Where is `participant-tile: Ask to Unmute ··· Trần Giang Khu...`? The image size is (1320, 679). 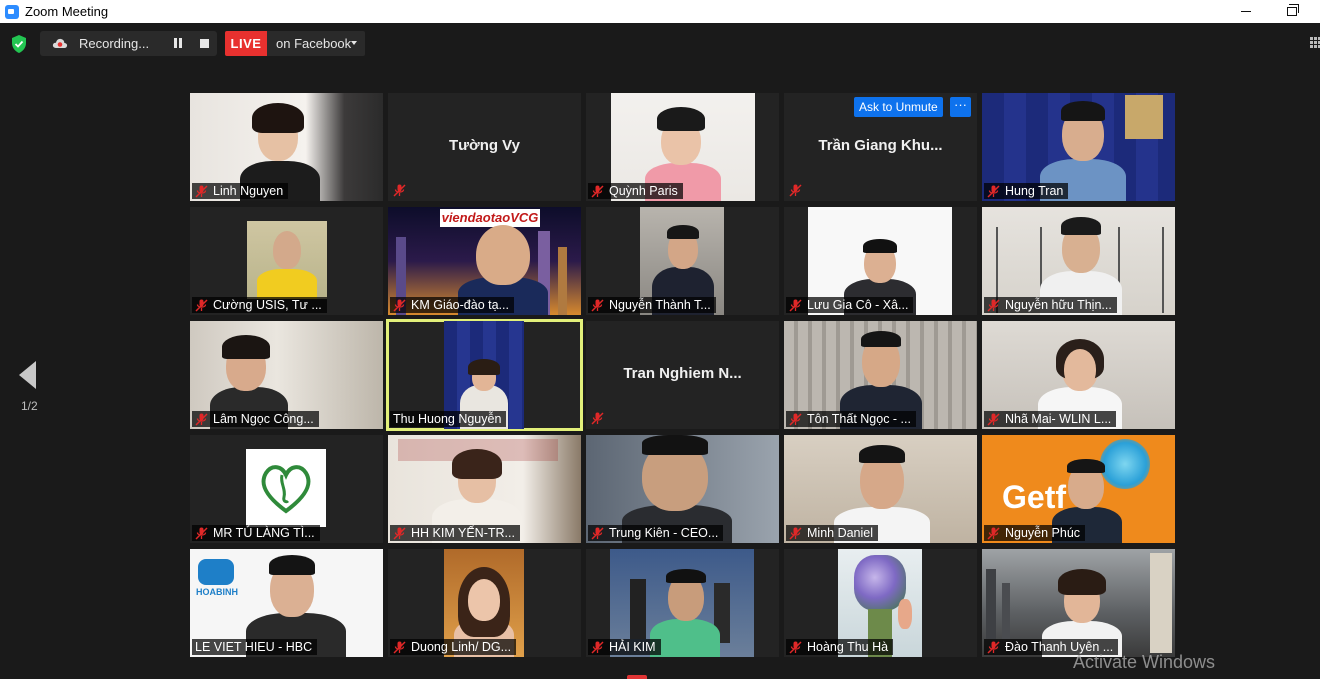 participant-tile: Ask to Unmute ··· Trần Giang Khu... is located at coordinates (880, 147).